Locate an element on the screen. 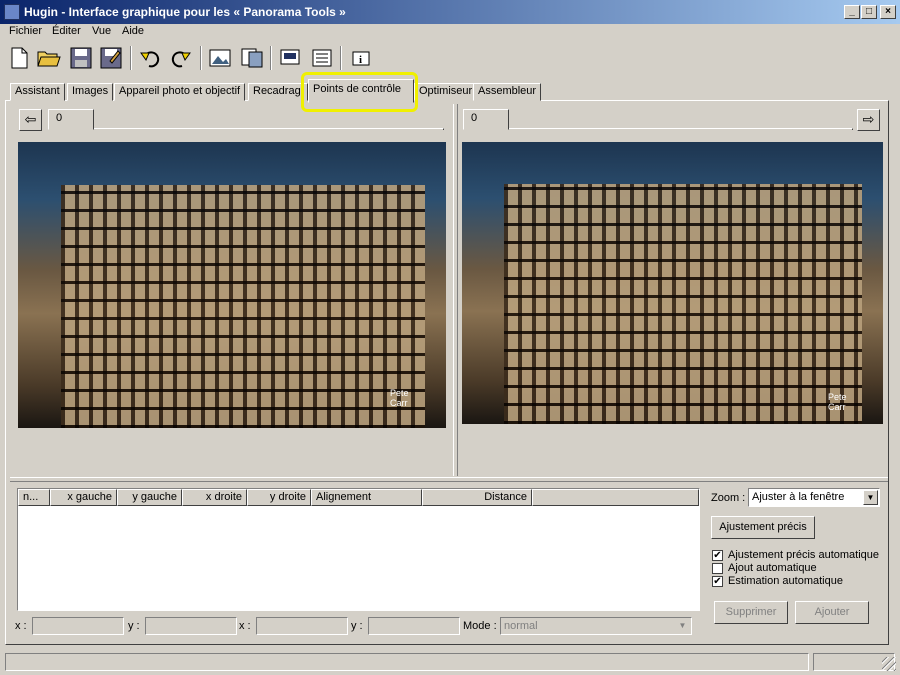  checkbox-auto-add-label: Ajout automatique is located at coordinates (772, 568).